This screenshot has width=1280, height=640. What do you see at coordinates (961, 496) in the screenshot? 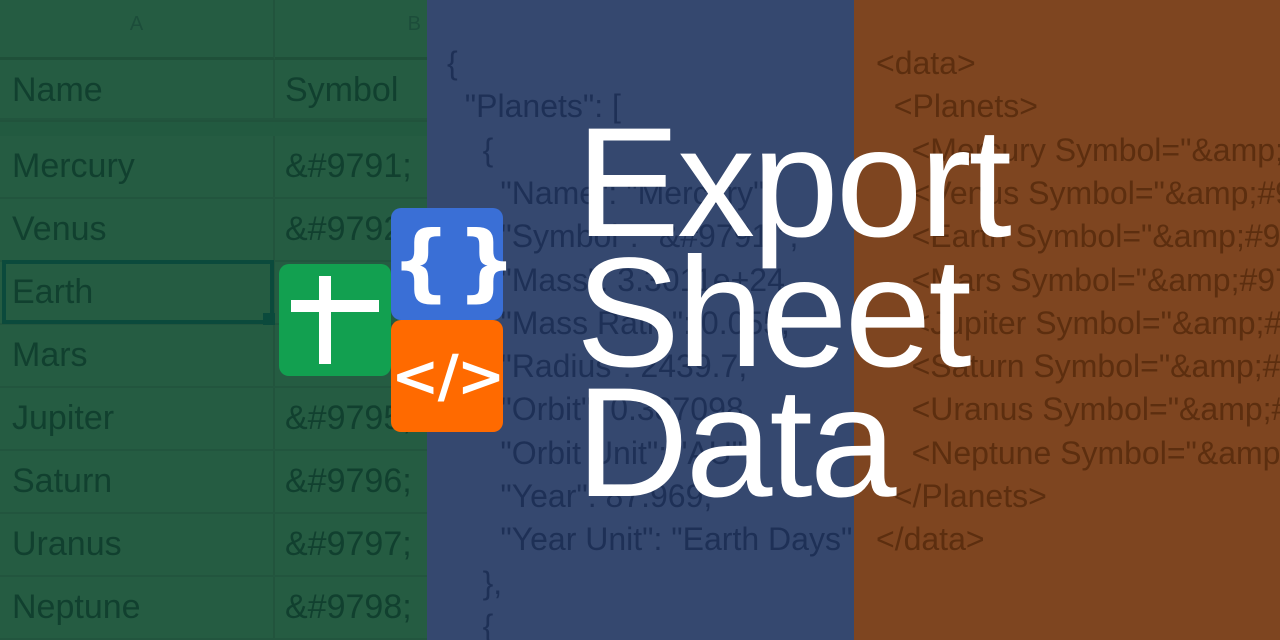
I see `xml-code-line: </Planets>` at bounding box center [961, 496].